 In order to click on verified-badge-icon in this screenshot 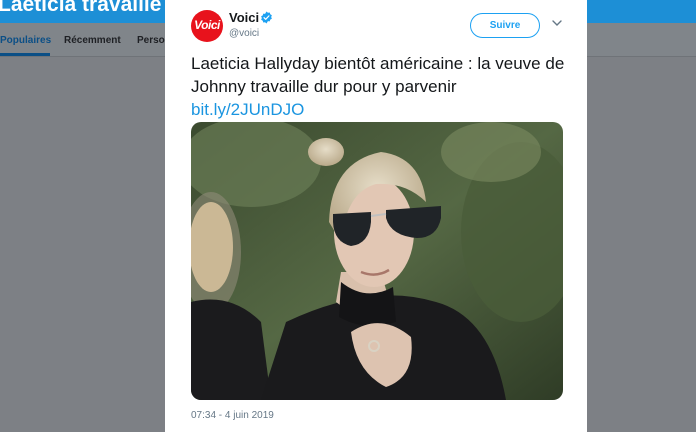, I will do `click(266, 17)`.